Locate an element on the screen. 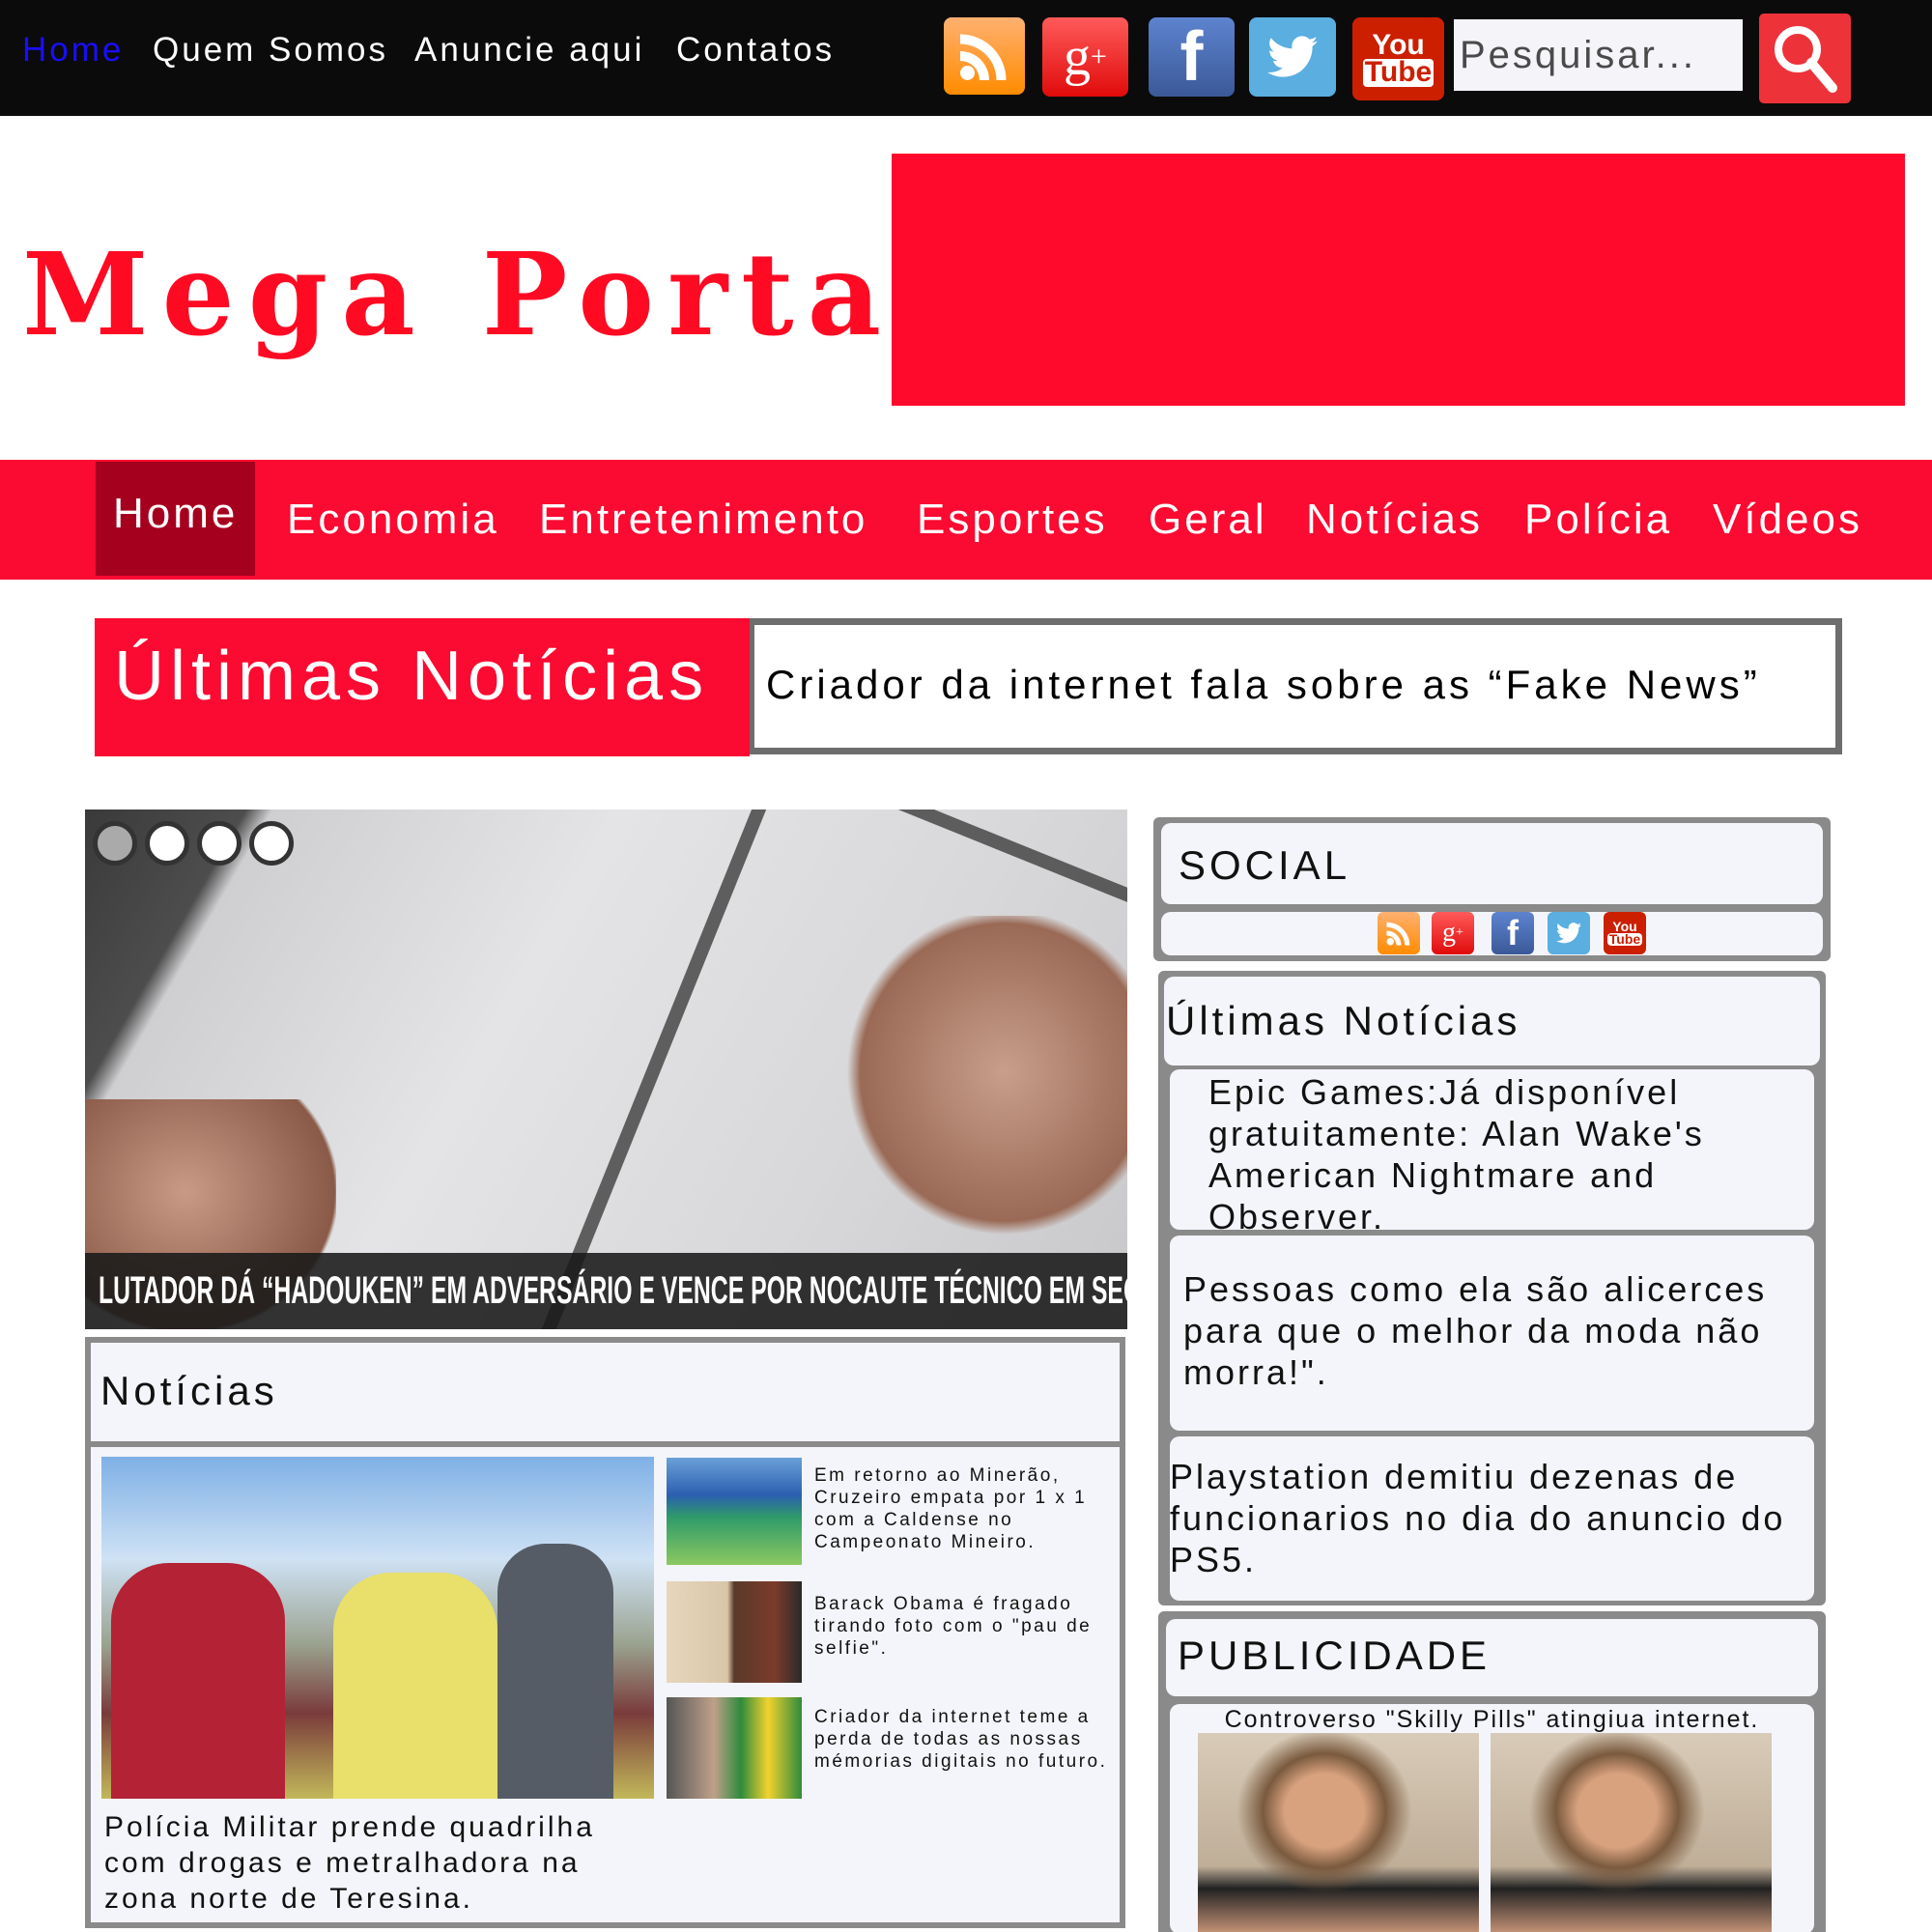 The image size is (1932, 1932). social-header: SOCIAL is located at coordinates (1492, 863).